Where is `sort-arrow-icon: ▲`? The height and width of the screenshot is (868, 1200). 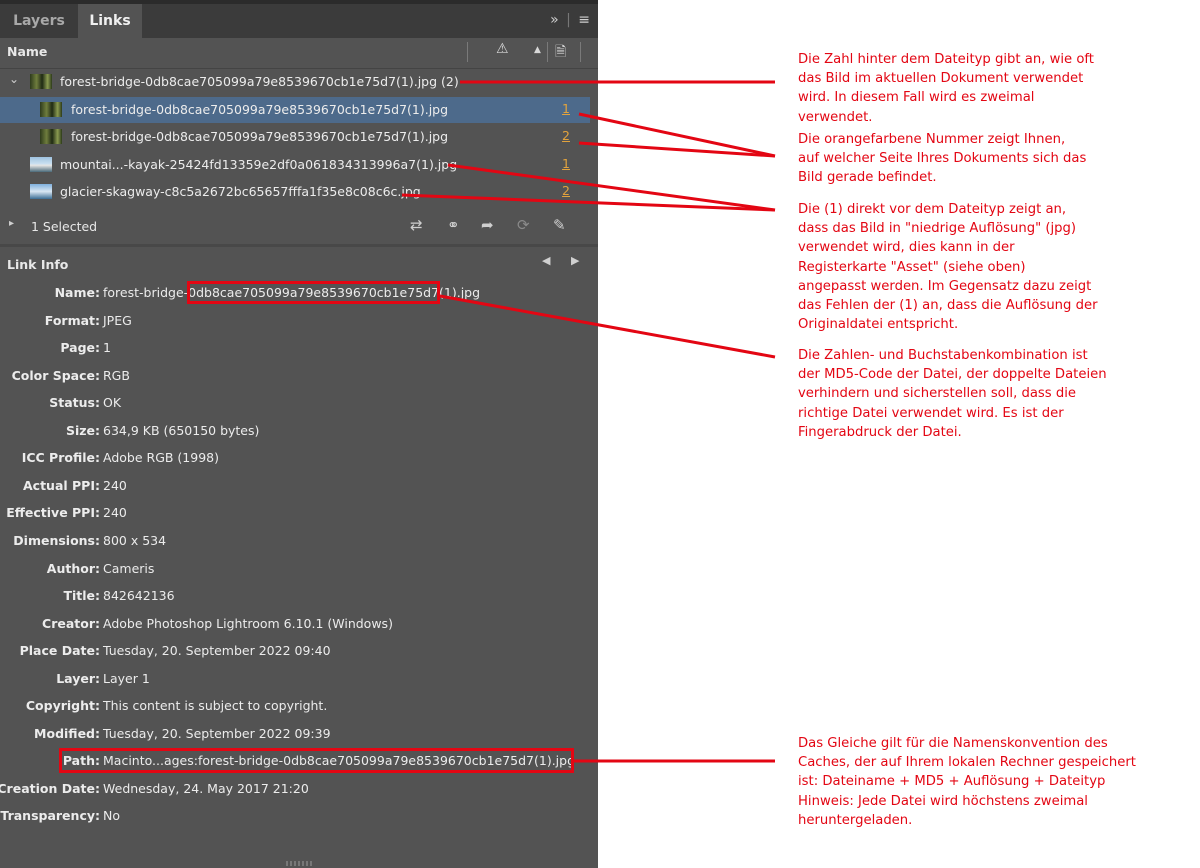
sort-arrow-icon: ▲ is located at coordinates (537, 50).